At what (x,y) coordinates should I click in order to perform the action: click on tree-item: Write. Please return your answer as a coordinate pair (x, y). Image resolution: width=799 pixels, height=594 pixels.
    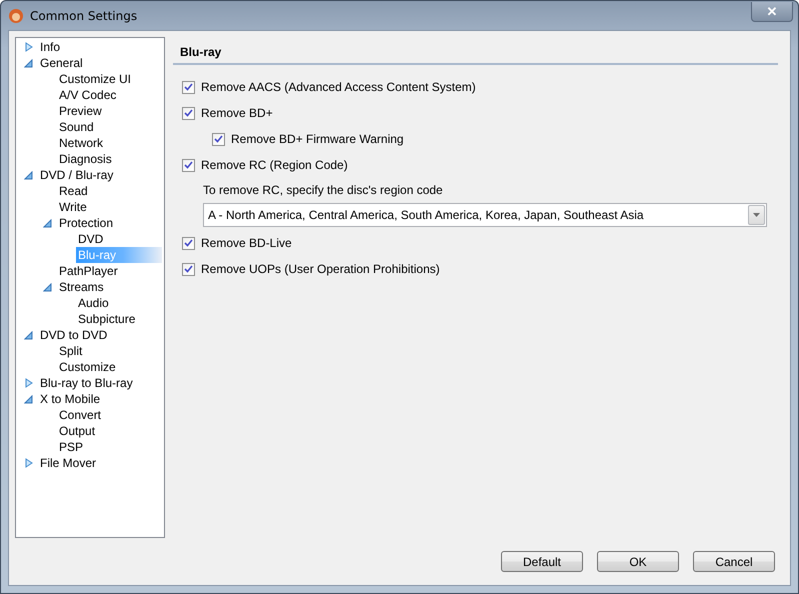
    Looking at the image, I should click on (73, 207).